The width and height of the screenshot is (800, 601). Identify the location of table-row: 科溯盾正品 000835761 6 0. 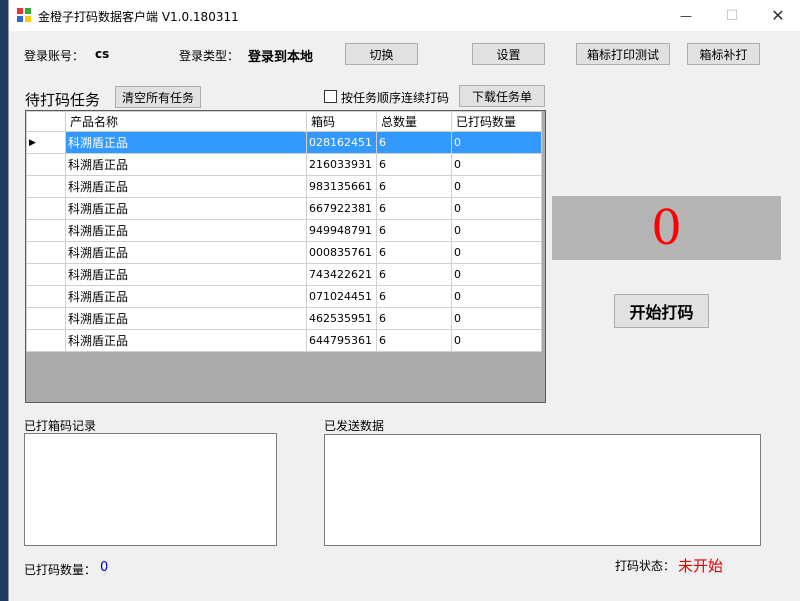
(284, 252).